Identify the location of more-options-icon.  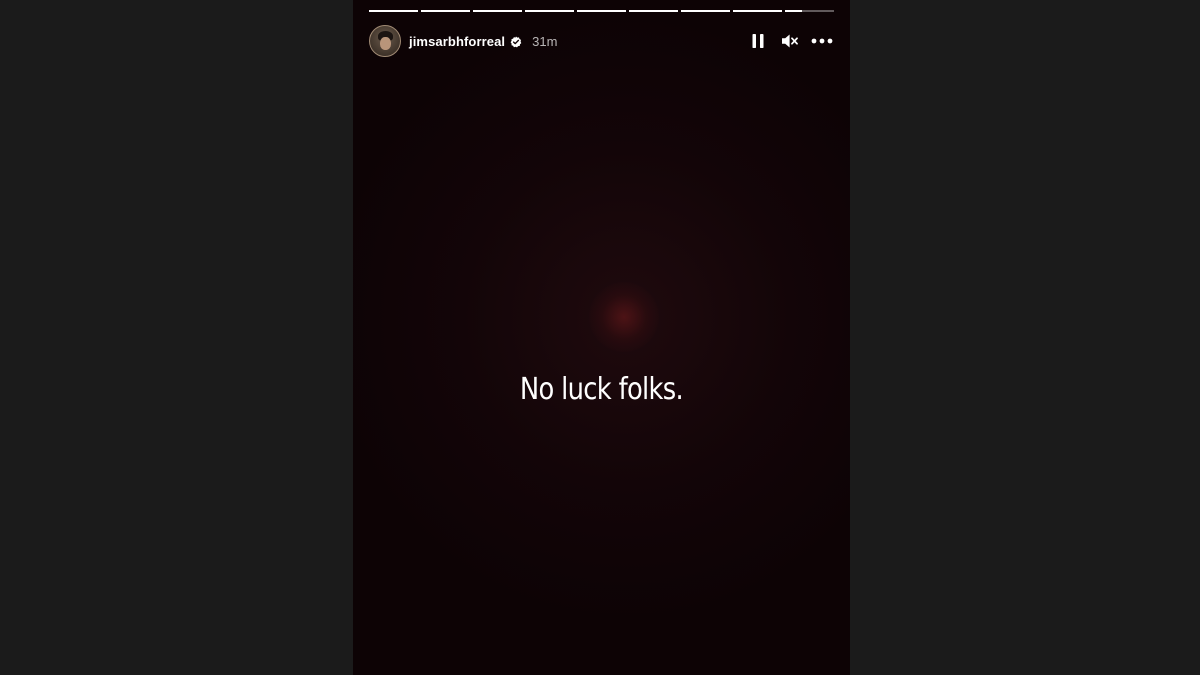
(822, 41).